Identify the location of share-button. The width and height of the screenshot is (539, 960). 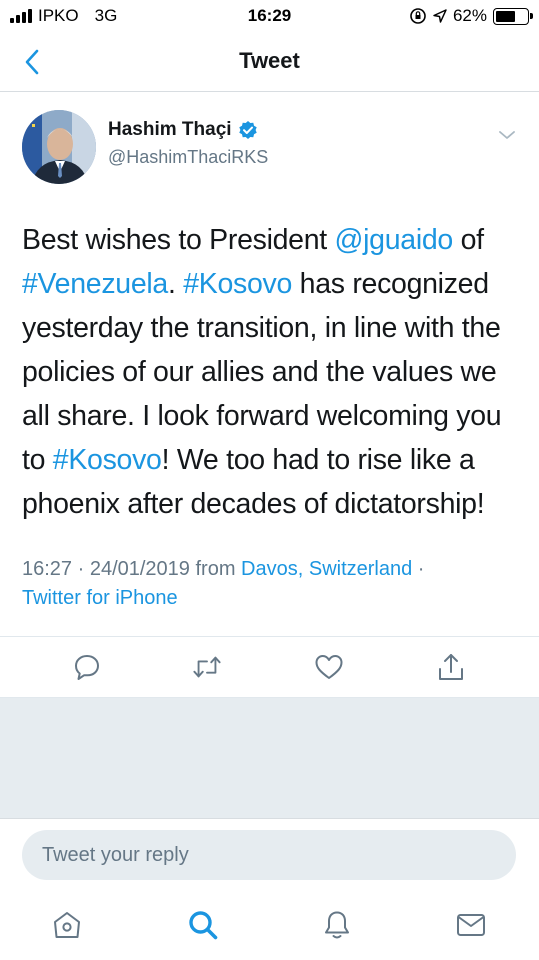
(451, 667).